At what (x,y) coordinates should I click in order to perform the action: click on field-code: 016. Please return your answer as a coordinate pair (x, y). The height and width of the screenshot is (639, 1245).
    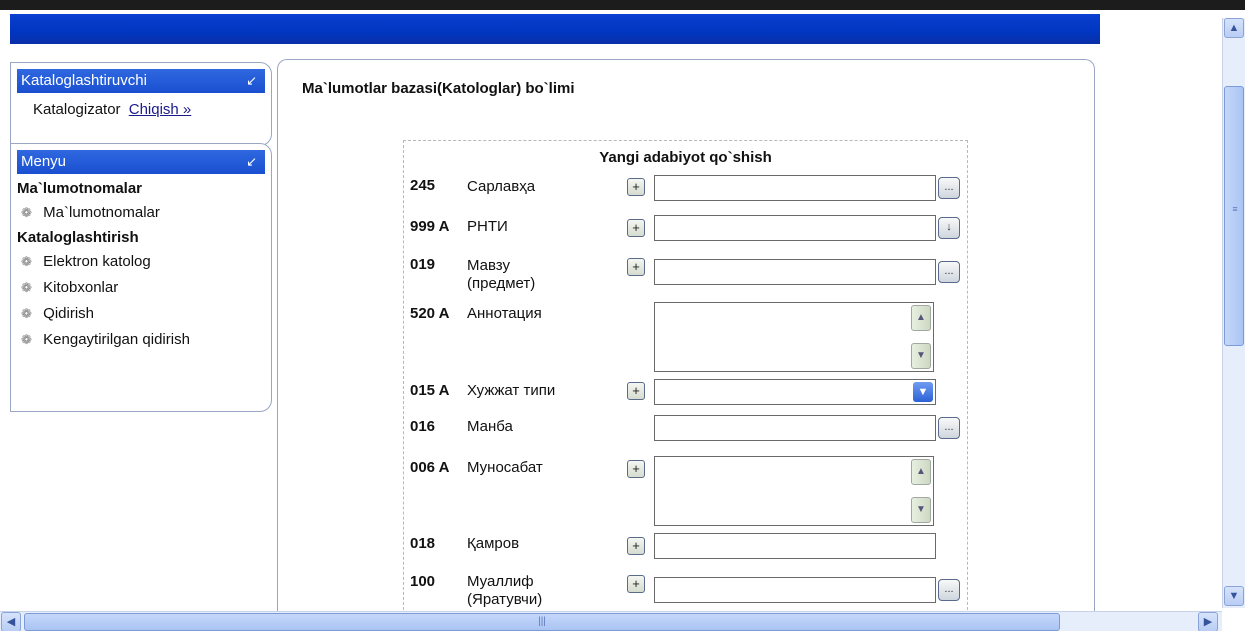
    Looking at the image, I should click on (423, 426).